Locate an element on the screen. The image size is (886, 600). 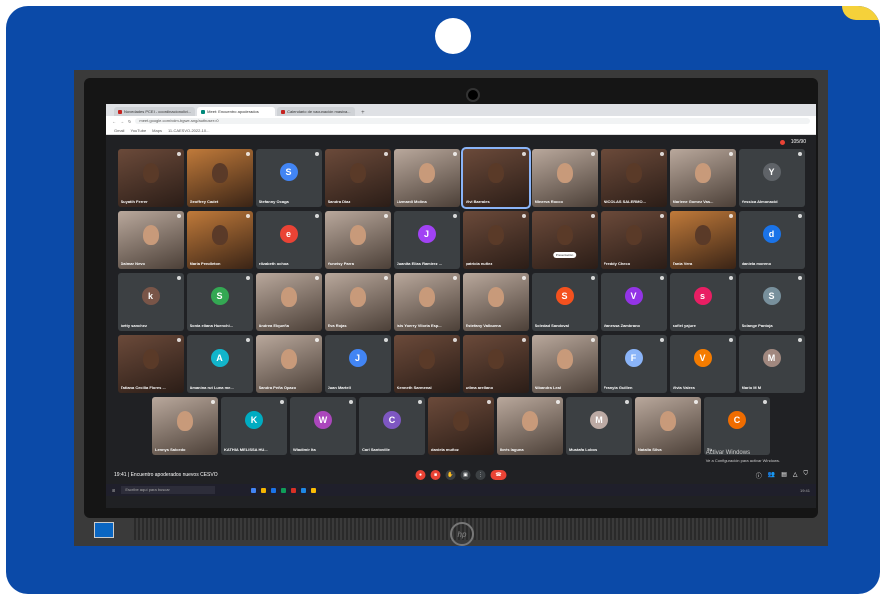
mic-off-icon: ● is located at coordinates (420, 475).